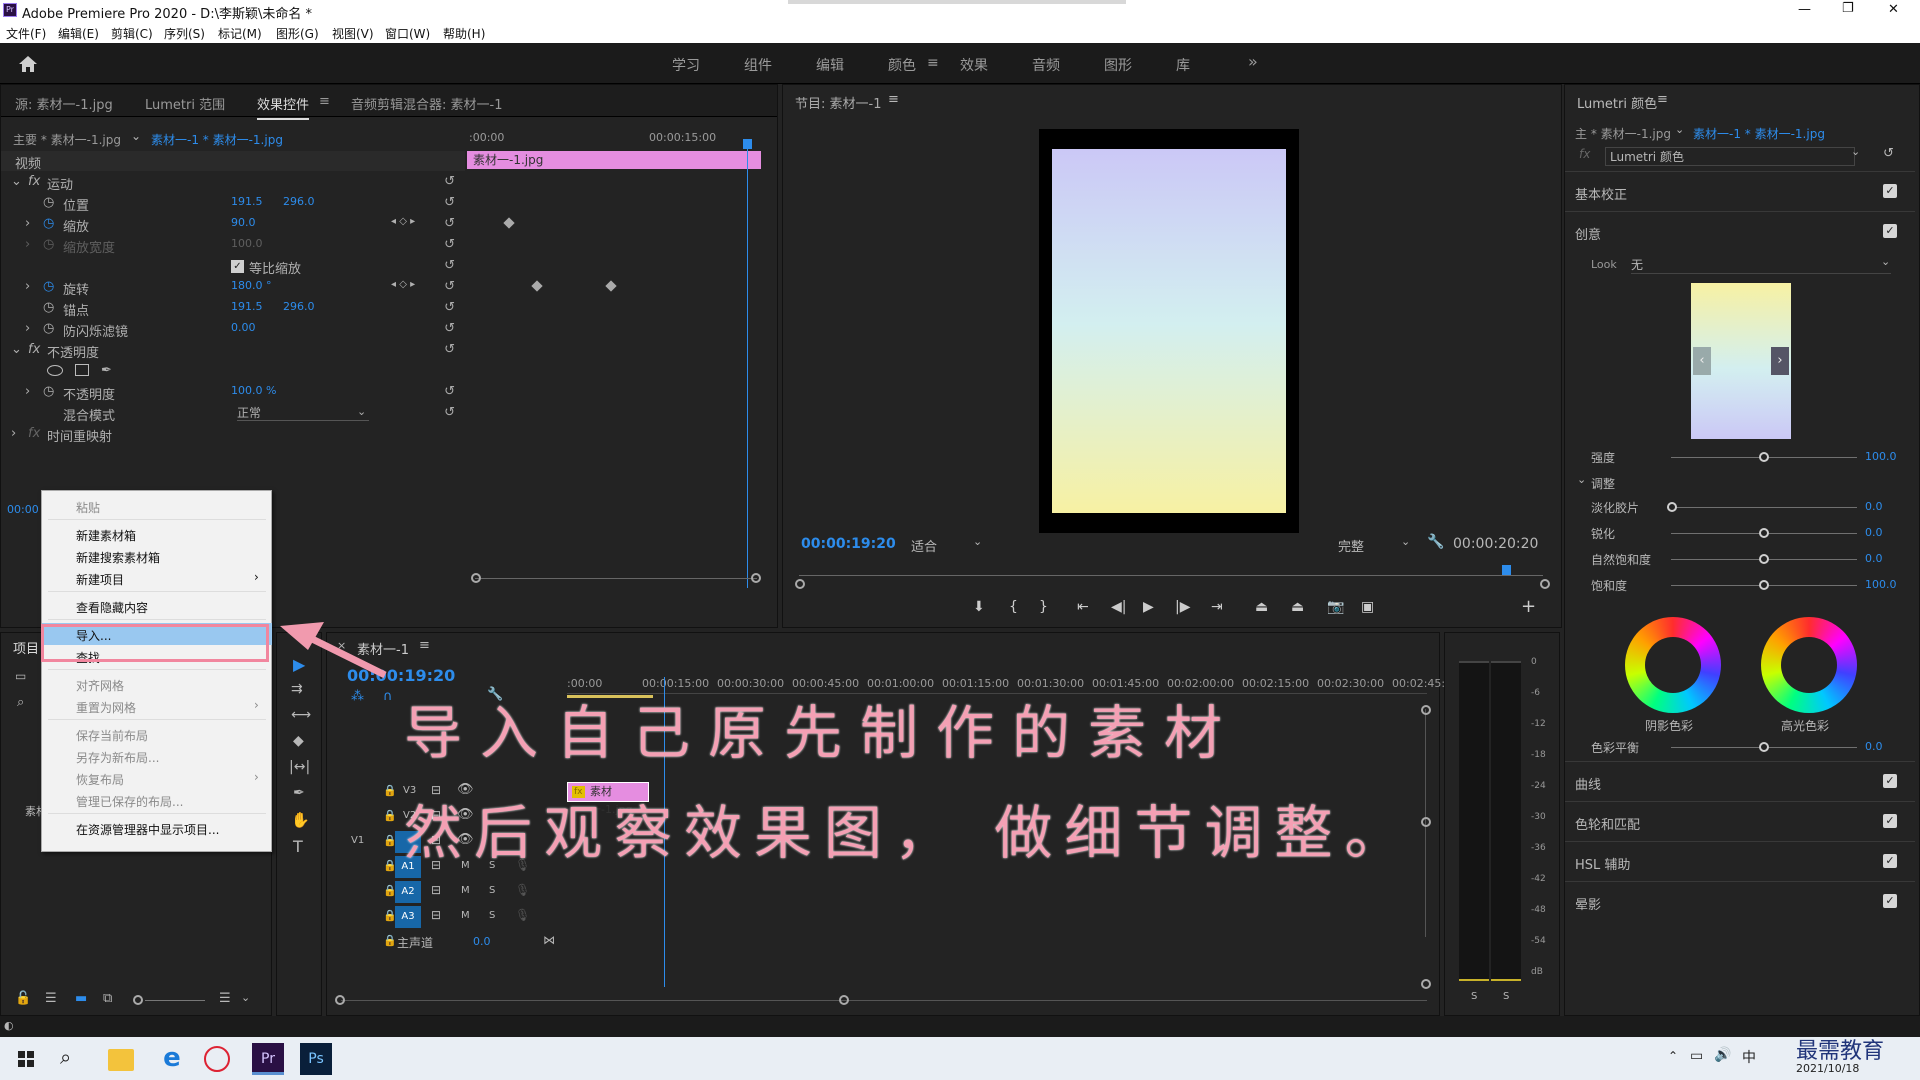 Image resolution: width=1920 pixels, height=1080 pixels. What do you see at coordinates (1764, 533) in the screenshot?
I see `adjust-slider-knob` at bounding box center [1764, 533].